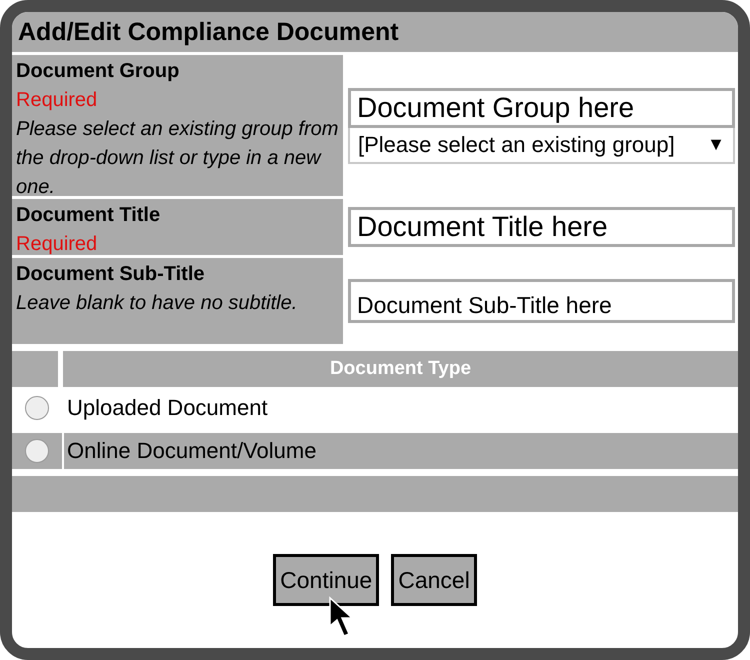 This screenshot has width=750, height=660. What do you see at coordinates (157, 303) in the screenshot?
I see `help-text: Leave blank to have no subtitle.` at bounding box center [157, 303].